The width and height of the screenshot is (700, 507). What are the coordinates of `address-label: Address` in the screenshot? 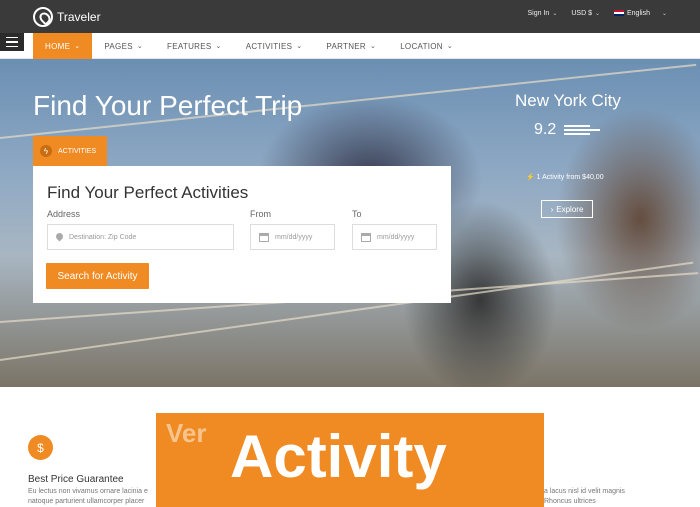 It's located at (64, 214).